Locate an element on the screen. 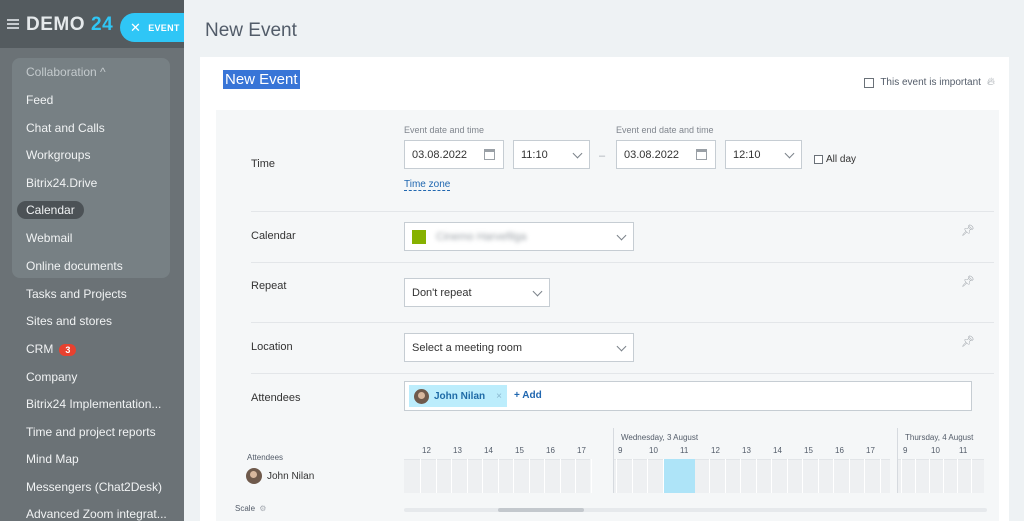 The height and width of the screenshot is (521, 1024). sidebar-item-messengers-chat2desk: Messengers (Chat2Desk) is located at coordinates (94, 487).